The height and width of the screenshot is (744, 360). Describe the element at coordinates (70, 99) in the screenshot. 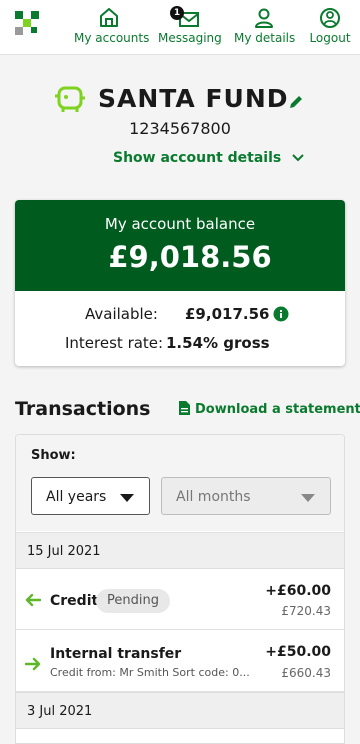

I see `piggy-bank-icon` at that location.